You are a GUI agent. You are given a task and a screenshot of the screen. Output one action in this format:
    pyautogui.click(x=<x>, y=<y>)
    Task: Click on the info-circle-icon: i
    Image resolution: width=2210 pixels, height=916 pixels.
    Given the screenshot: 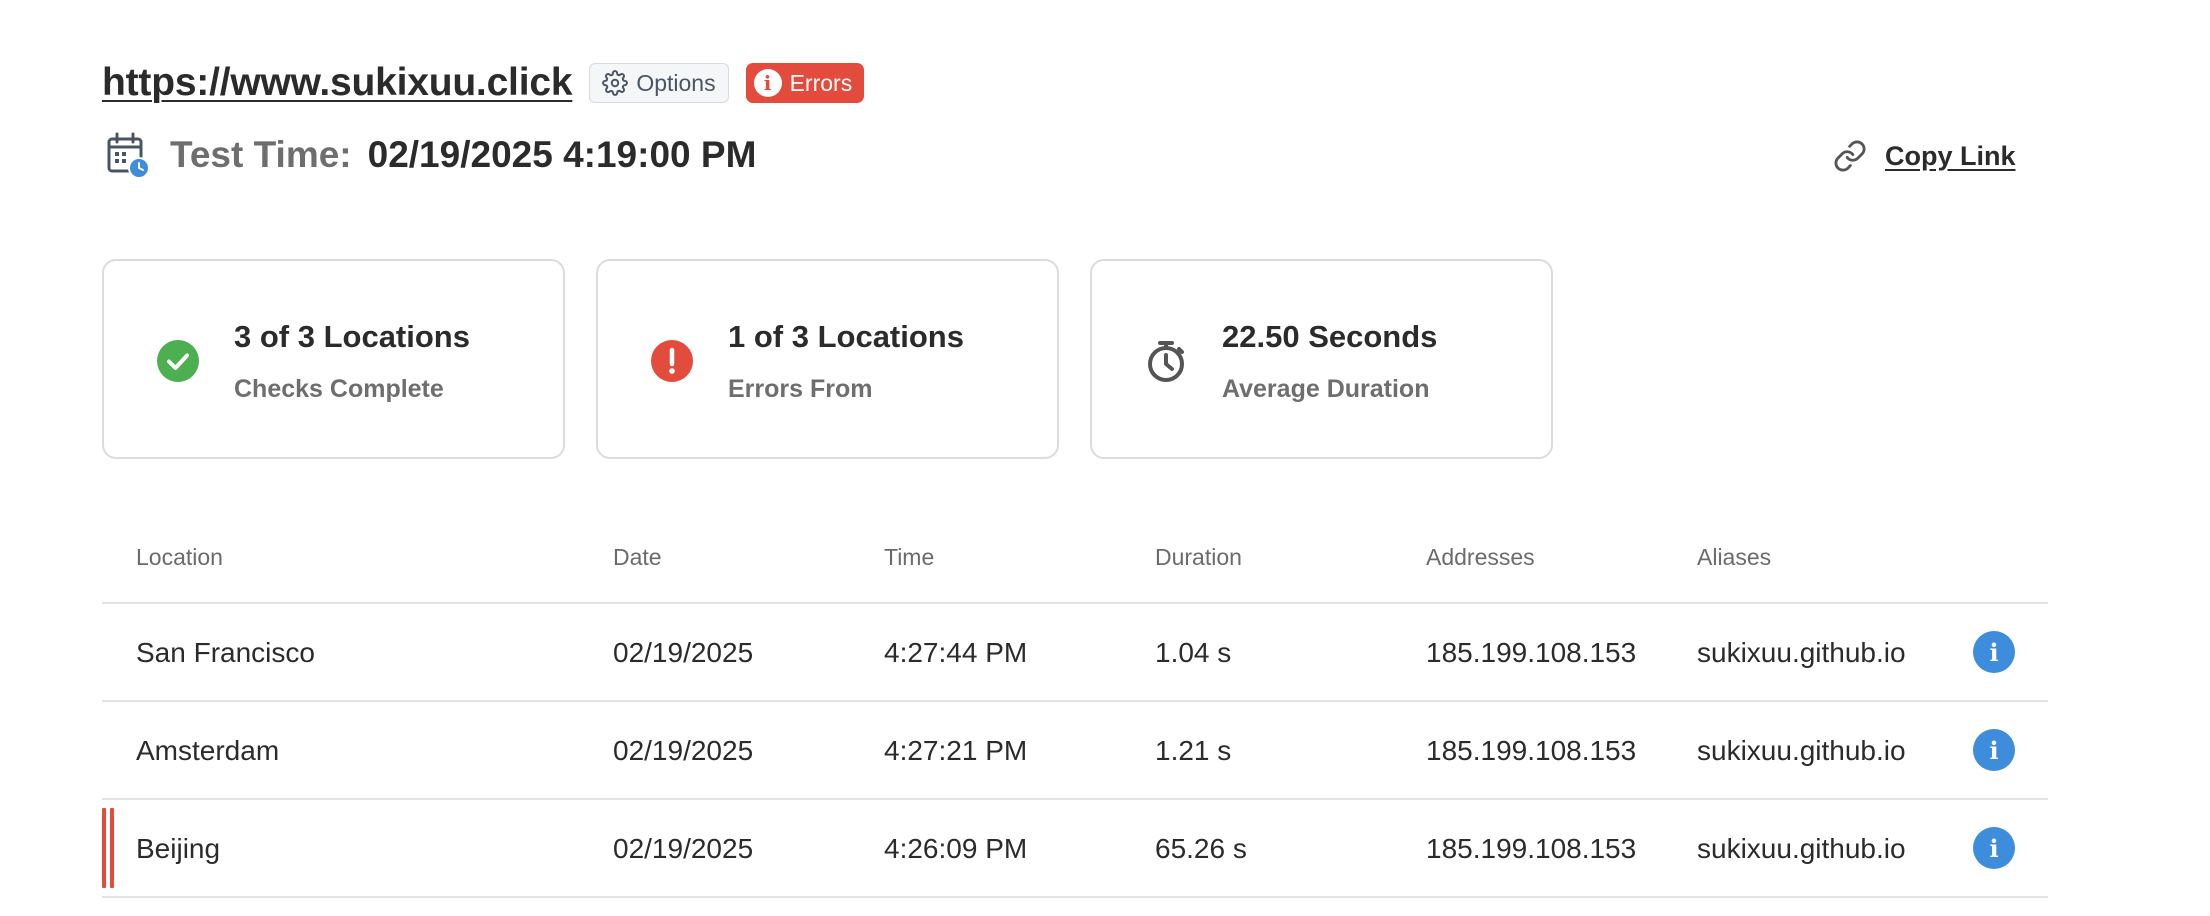 What is the action you would take?
    pyautogui.click(x=767, y=83)
    